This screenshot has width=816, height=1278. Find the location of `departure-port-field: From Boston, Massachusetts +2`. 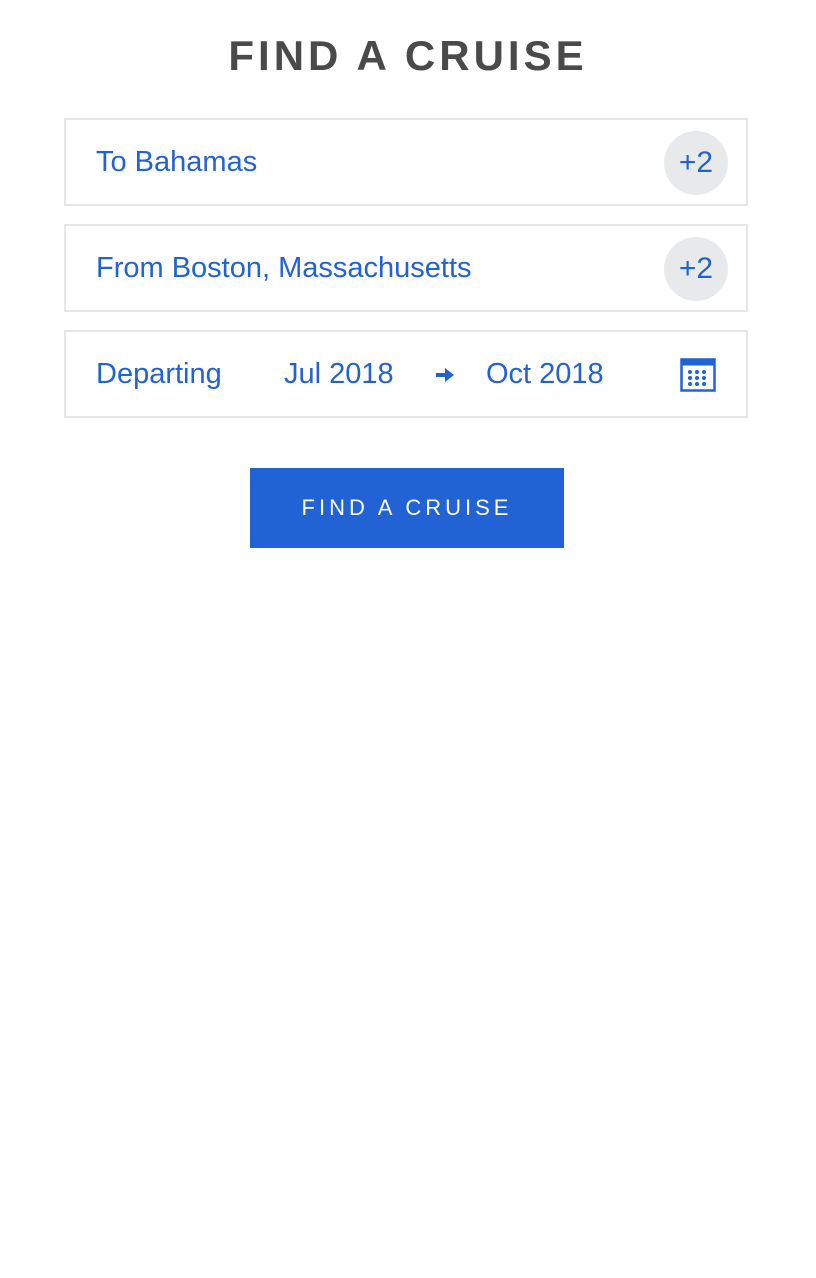

departure-port-field: From Boston, Massachusetts +2 is located at coordinates (406, 268).